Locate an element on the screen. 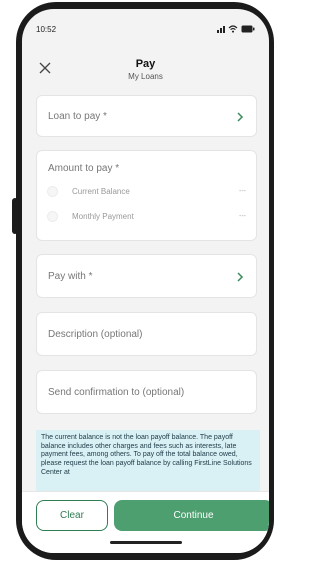 The height and width of the screenshot is (563, 320). loan-to-pay-label: Loan to pay * is located at coordinates (77, 116).